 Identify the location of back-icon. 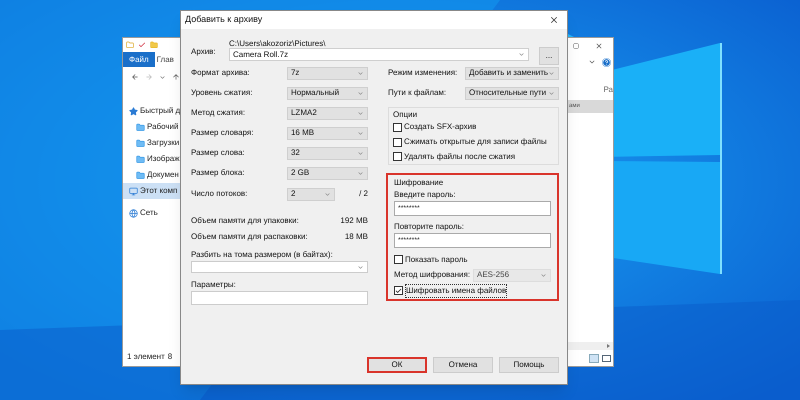
(135, 77).